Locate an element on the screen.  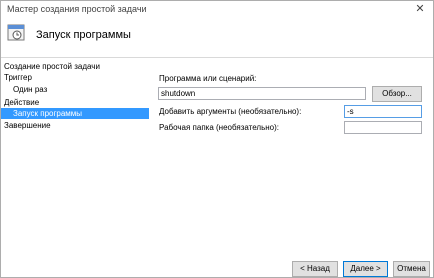
arguments-input is located at coordinates (383, 111).